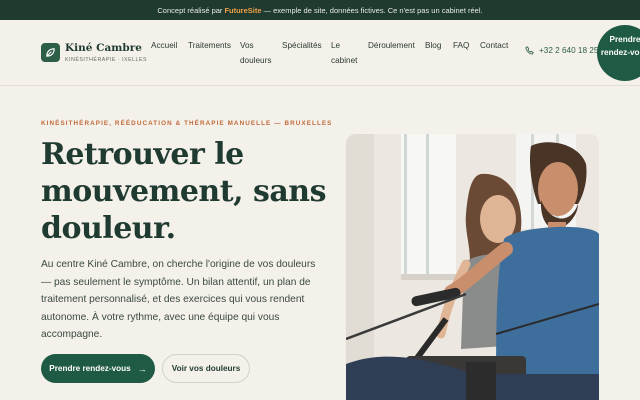 This screenshot has height=400, width=640. I want to click on nav-item-vos-douleurs: Vos douleurs, so click(258, 53).